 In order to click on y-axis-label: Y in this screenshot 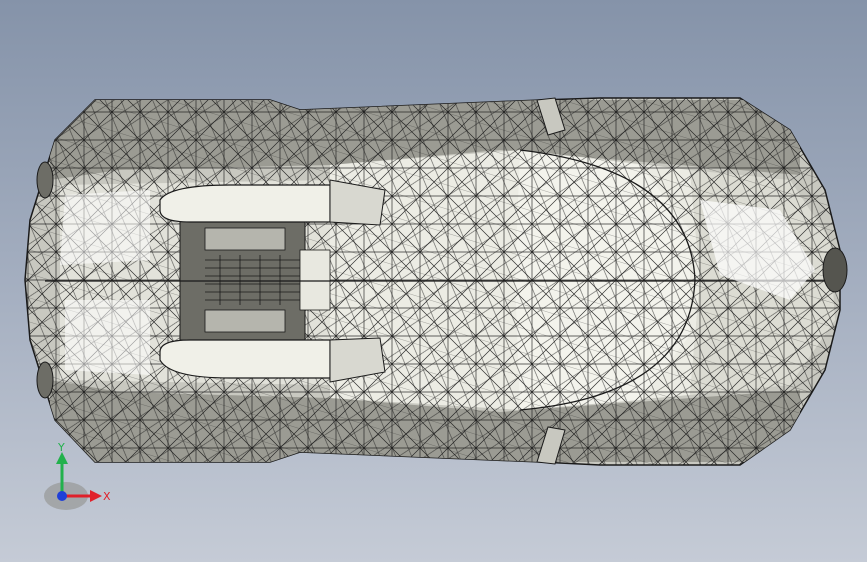, I will do `click(61, 447)`.